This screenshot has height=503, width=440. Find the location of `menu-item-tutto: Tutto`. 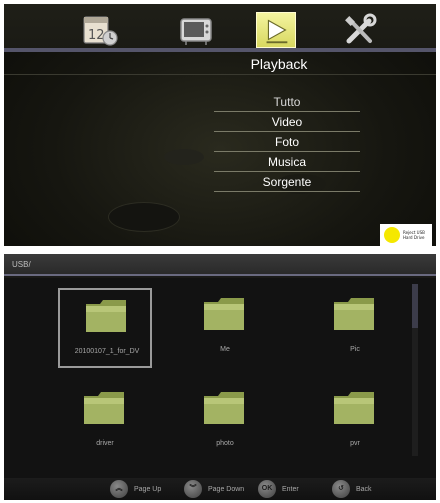

menu-item-tutto: Tutto is located at coordinates (287, 102).